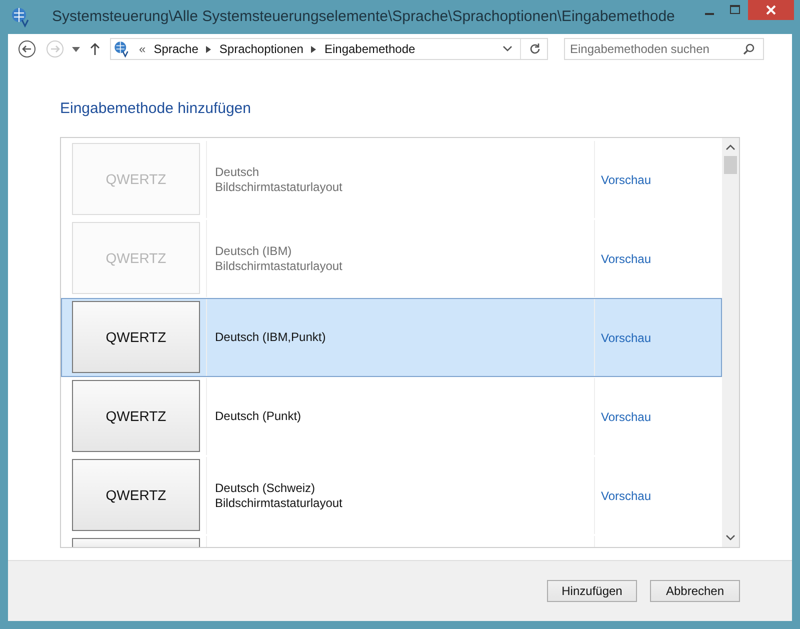 The height and width of the screenshot is (629, 800). Describe the element at coordinates (507, 49) in the screenshot. I see `dropdown-chevron-icon` at that location.